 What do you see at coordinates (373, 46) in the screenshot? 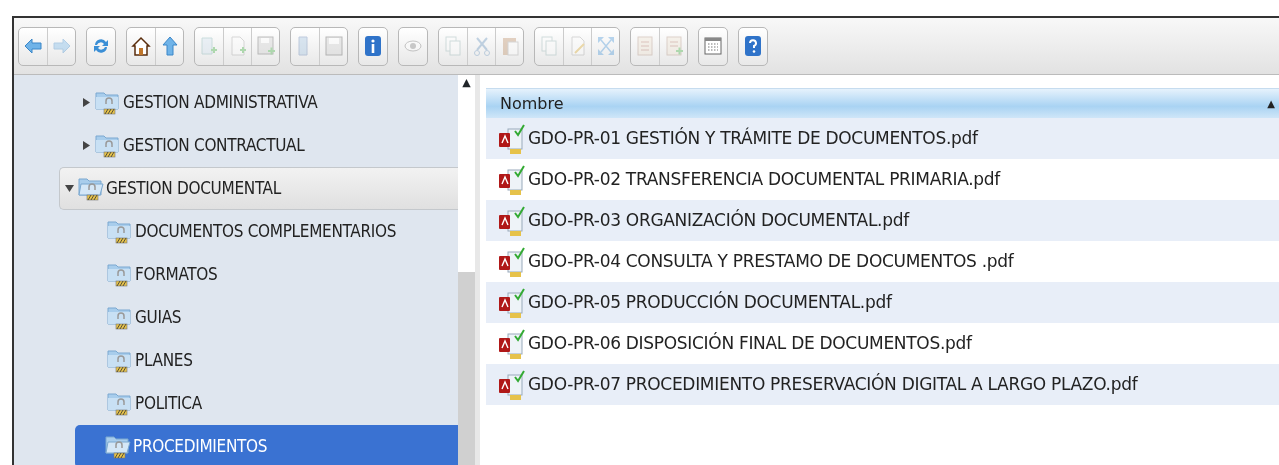
I see `info-icon` at bounding box center [373, 46].